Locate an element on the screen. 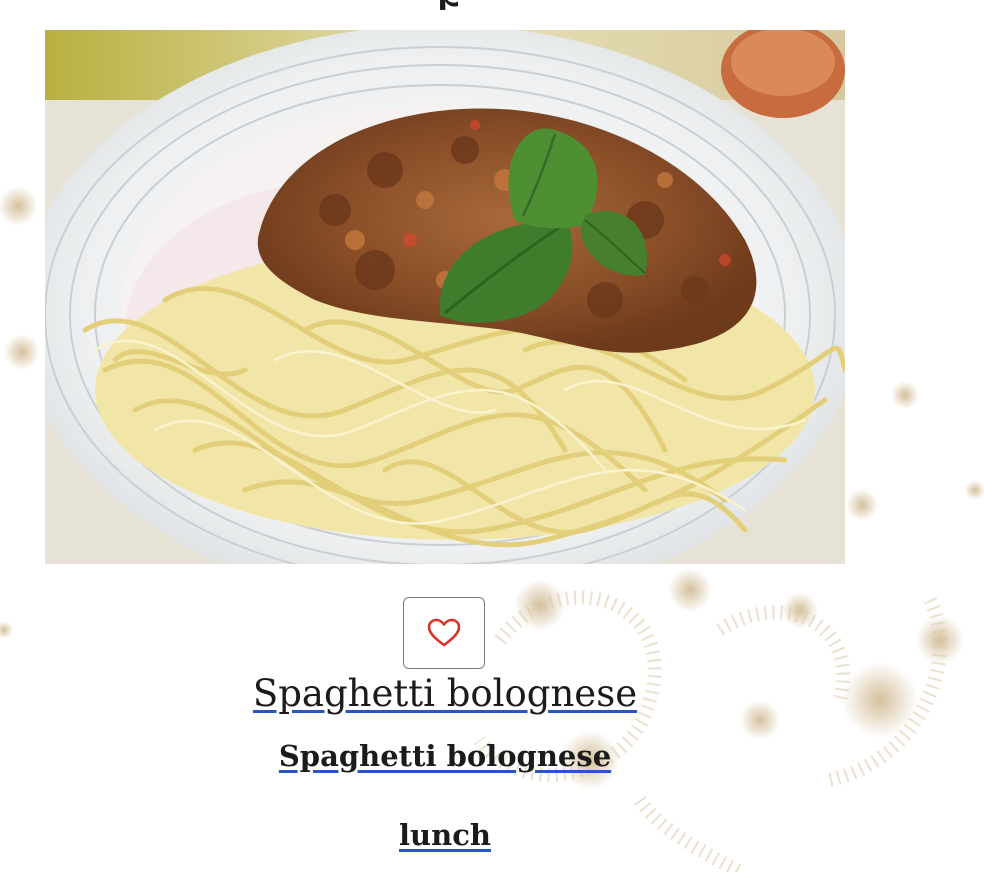 Image resolution: width=984 pixels, height=872 pixels. recipe-title-link: Spaghetti bolognese is located at coordinates (445, 693).